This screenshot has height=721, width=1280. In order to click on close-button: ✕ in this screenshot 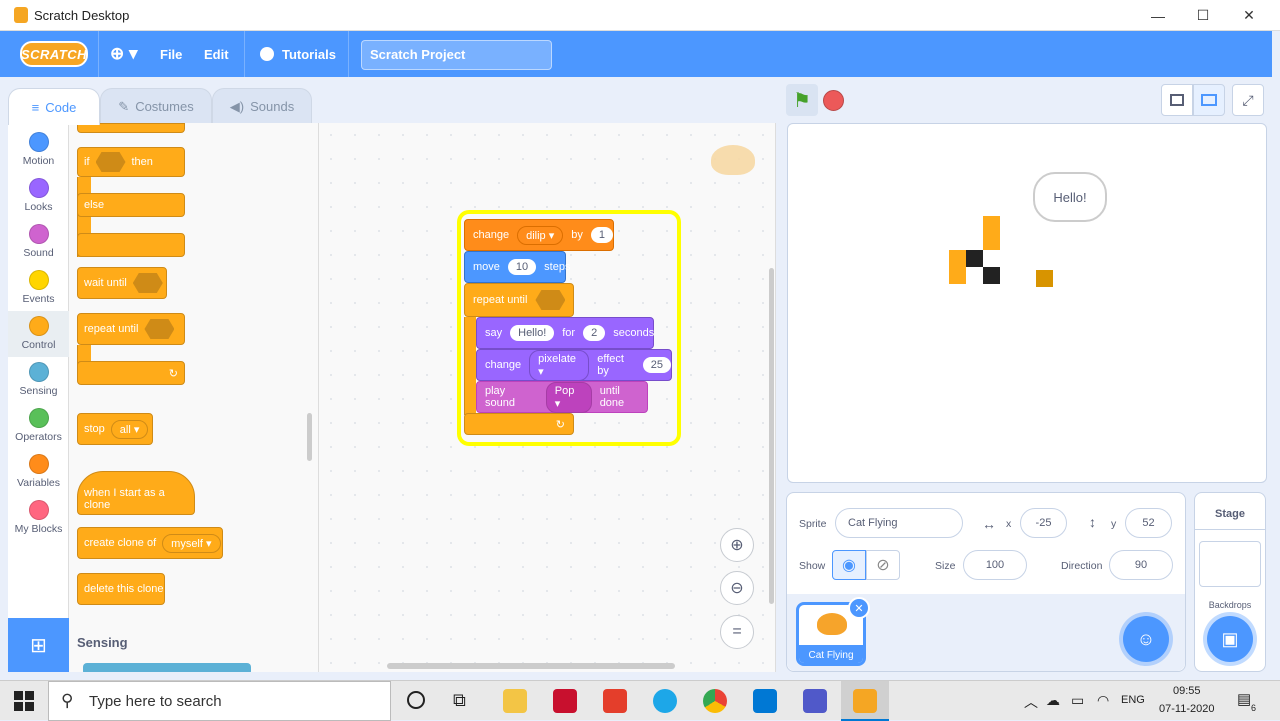, I will do `click(1249, 15)`.